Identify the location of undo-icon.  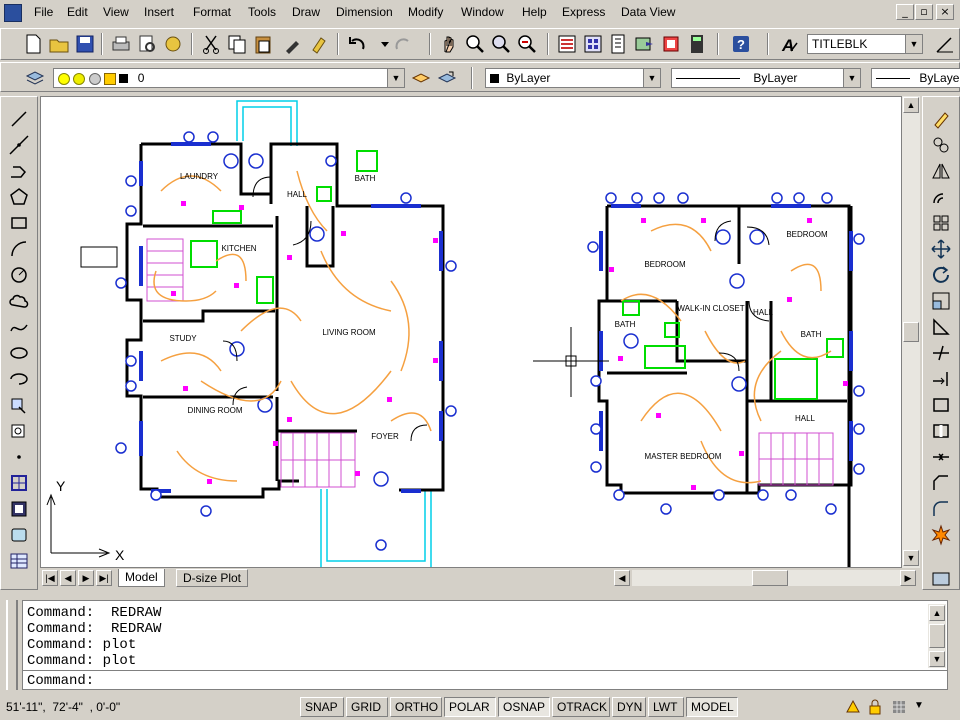
(357, 44).